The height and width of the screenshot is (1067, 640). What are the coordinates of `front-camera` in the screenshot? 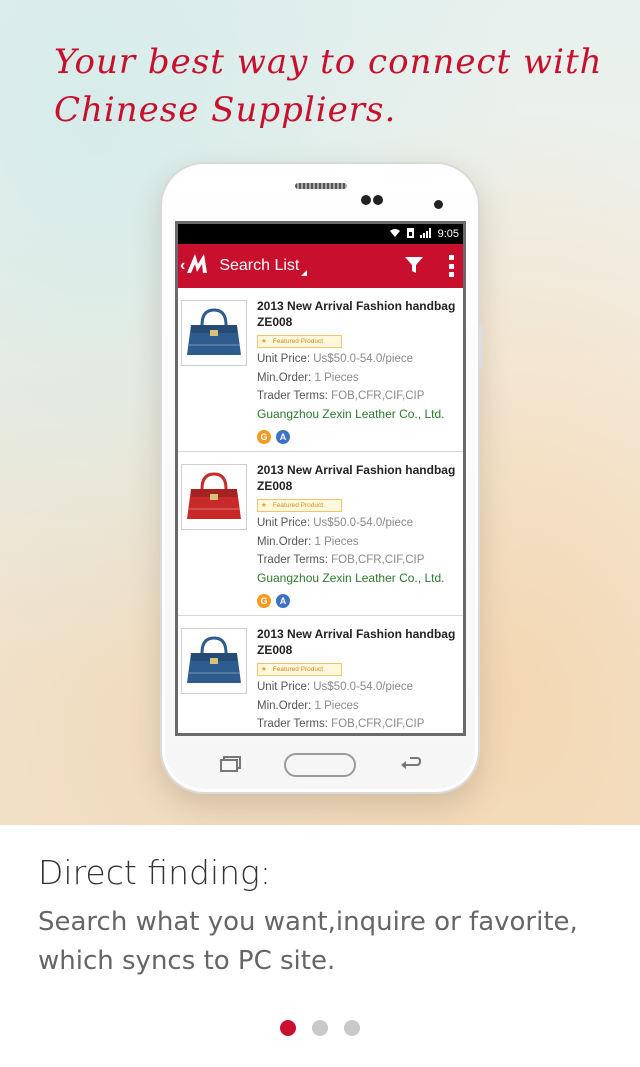 It's located at (438, 204).